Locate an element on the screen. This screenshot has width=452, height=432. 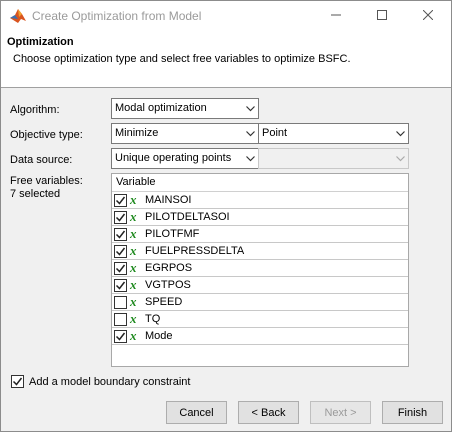
maximize-icon is located at coordinates (382, 16).